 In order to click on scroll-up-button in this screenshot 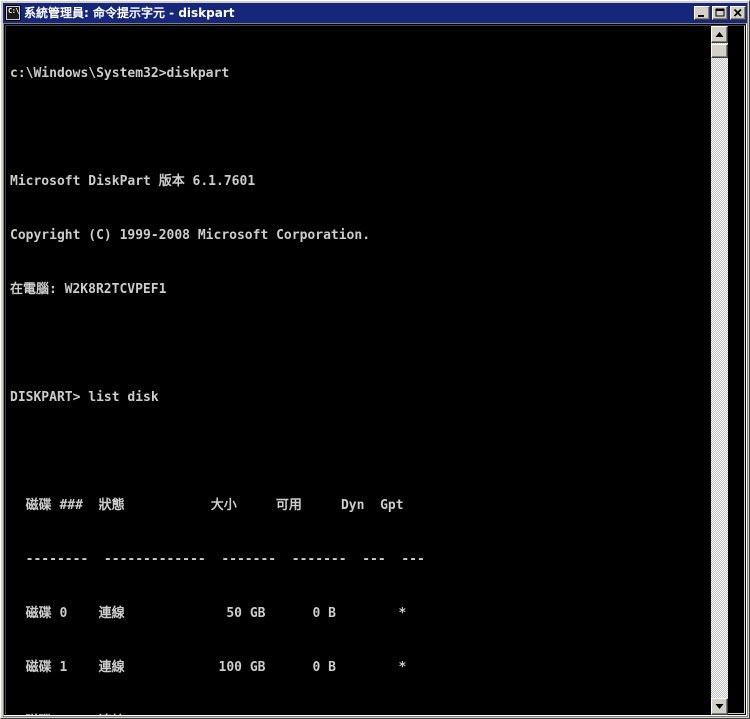, I will do `click(719, 34)`.